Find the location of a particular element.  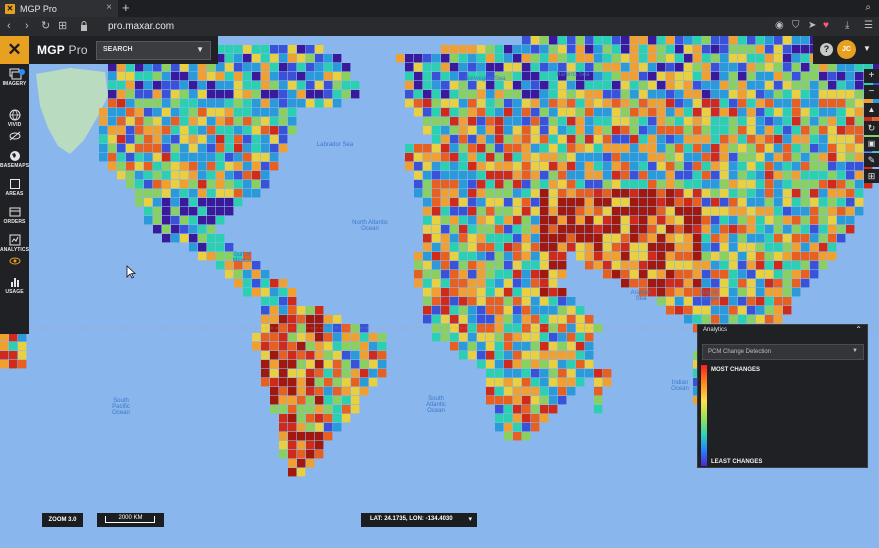

avatar: JC is located at coordinates (846, 49).